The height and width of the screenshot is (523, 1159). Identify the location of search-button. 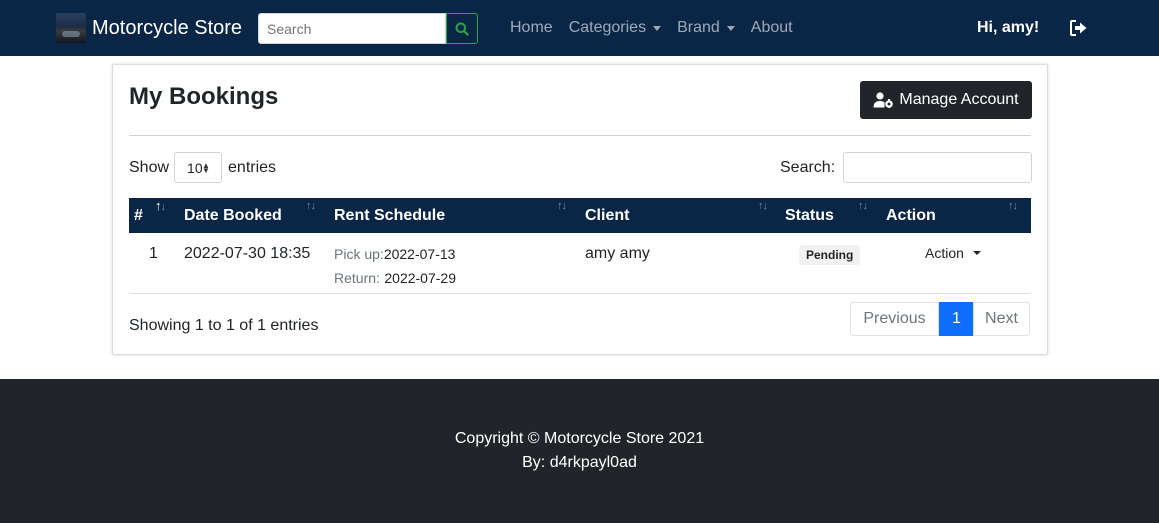
(462, 28).